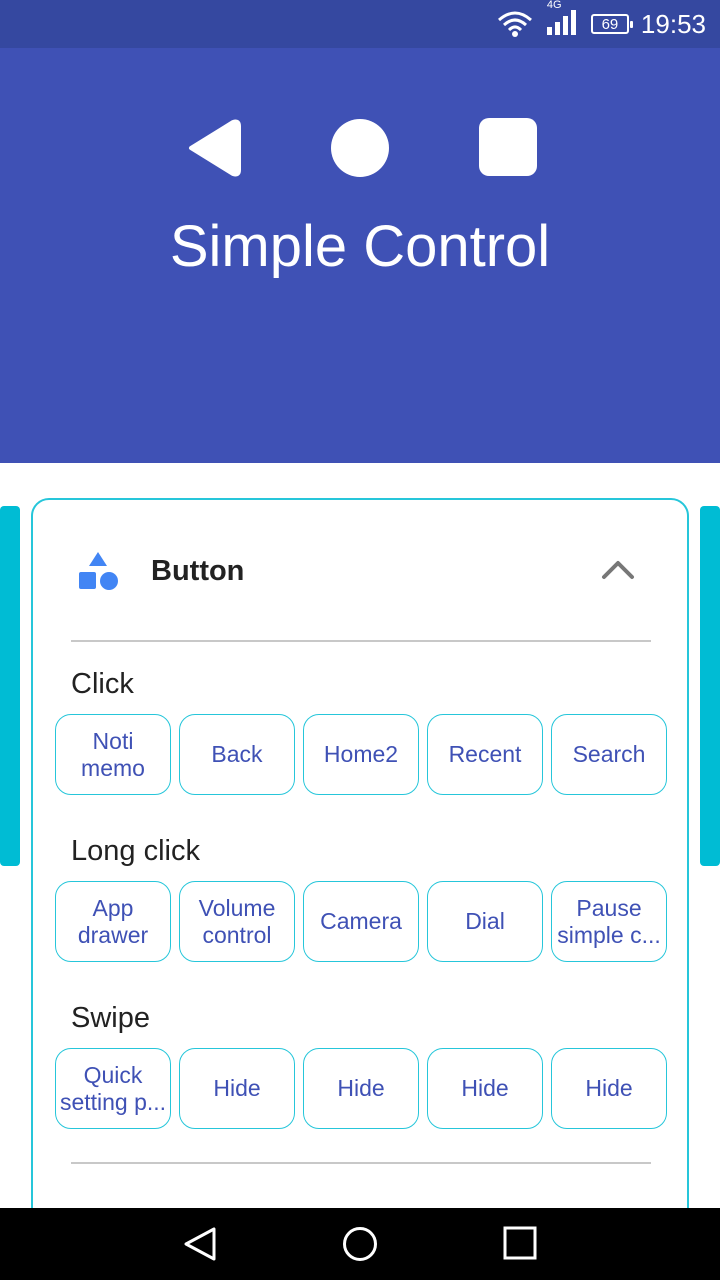 This screenshot has height=1280, width=720. I want to click on click-button-recent: Recent, so click(485, 754).